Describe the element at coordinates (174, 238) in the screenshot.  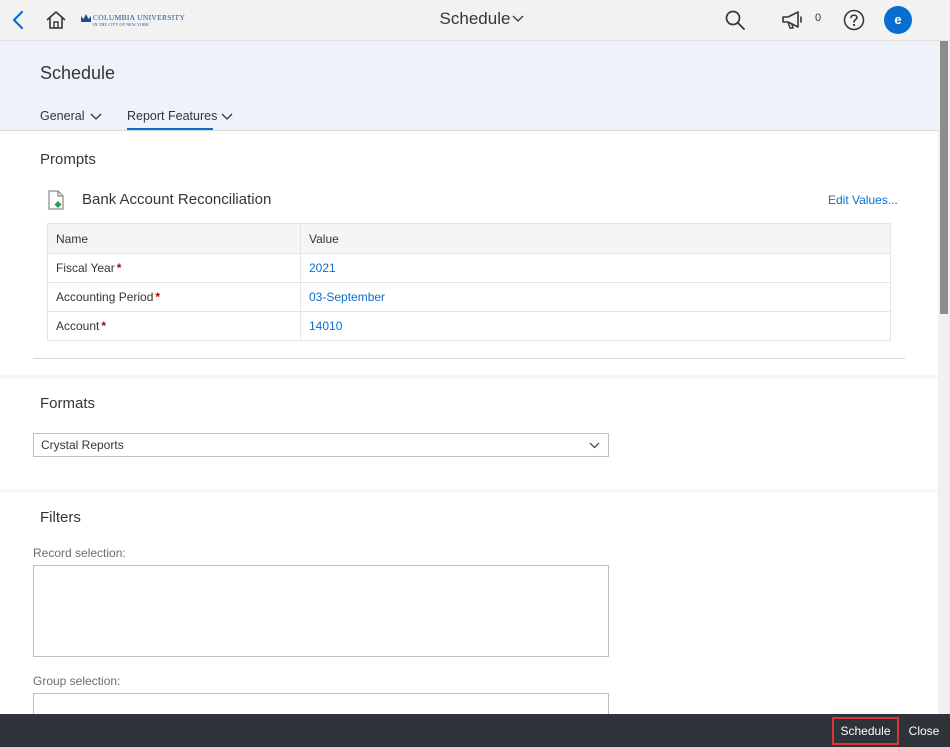
I see `column-header-name: Name` at that location.